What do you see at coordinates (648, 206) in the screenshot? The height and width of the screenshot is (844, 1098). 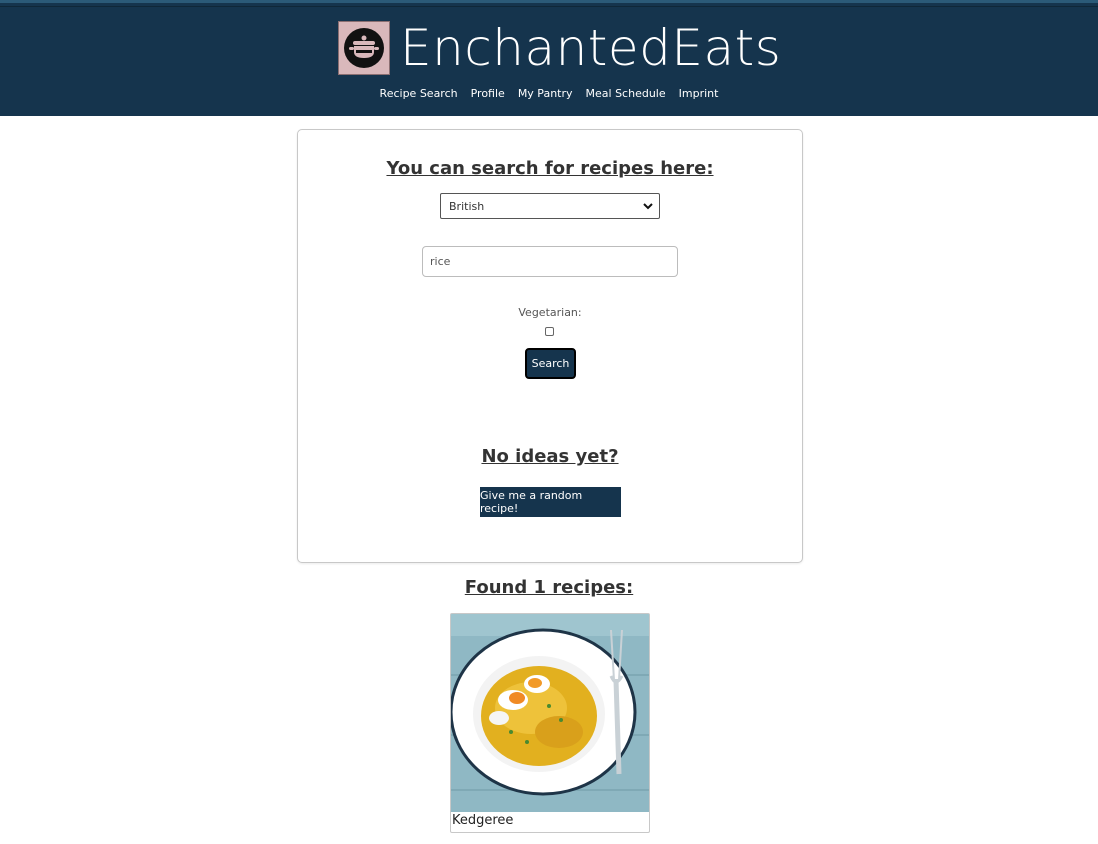 I see `chevron-down-icon` at bounding box center [648, 206].